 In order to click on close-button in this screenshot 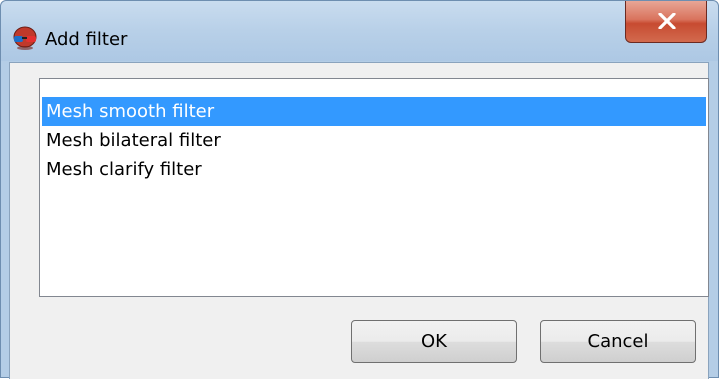, I will do `click(666, 22)`.